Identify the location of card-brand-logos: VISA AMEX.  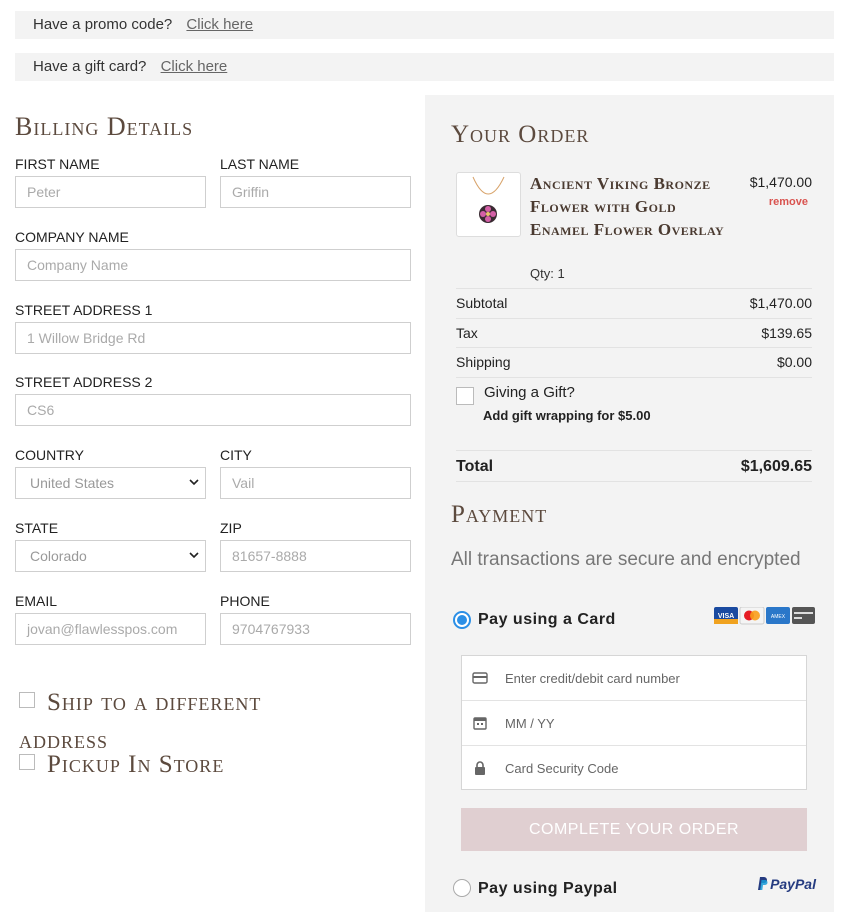
(764, 618).